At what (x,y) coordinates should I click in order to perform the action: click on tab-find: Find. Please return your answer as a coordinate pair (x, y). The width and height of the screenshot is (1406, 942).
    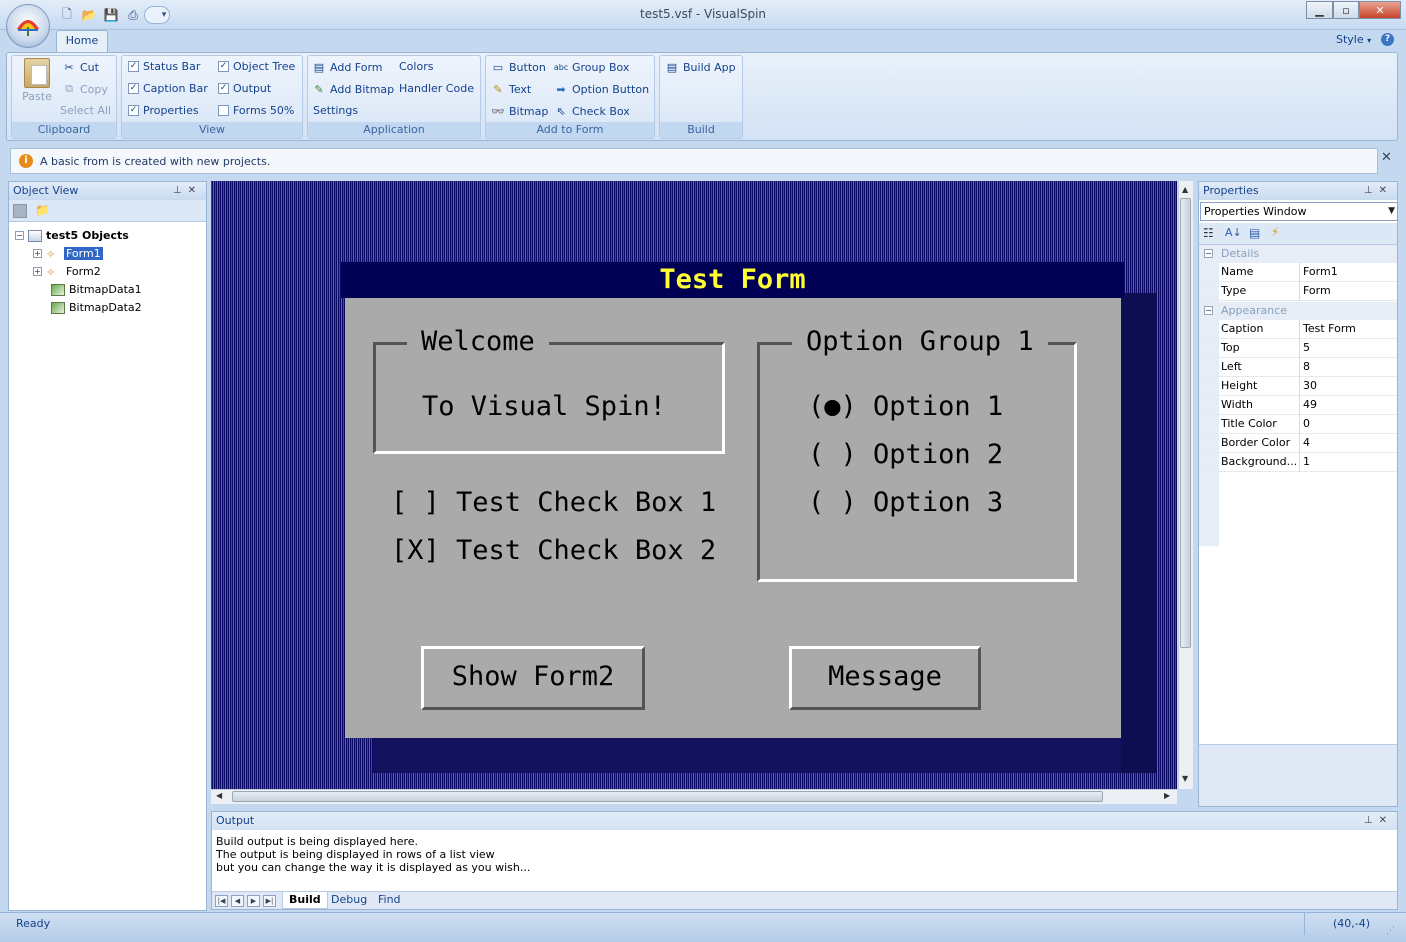
    Looking at the image, I should click on (389, 900).